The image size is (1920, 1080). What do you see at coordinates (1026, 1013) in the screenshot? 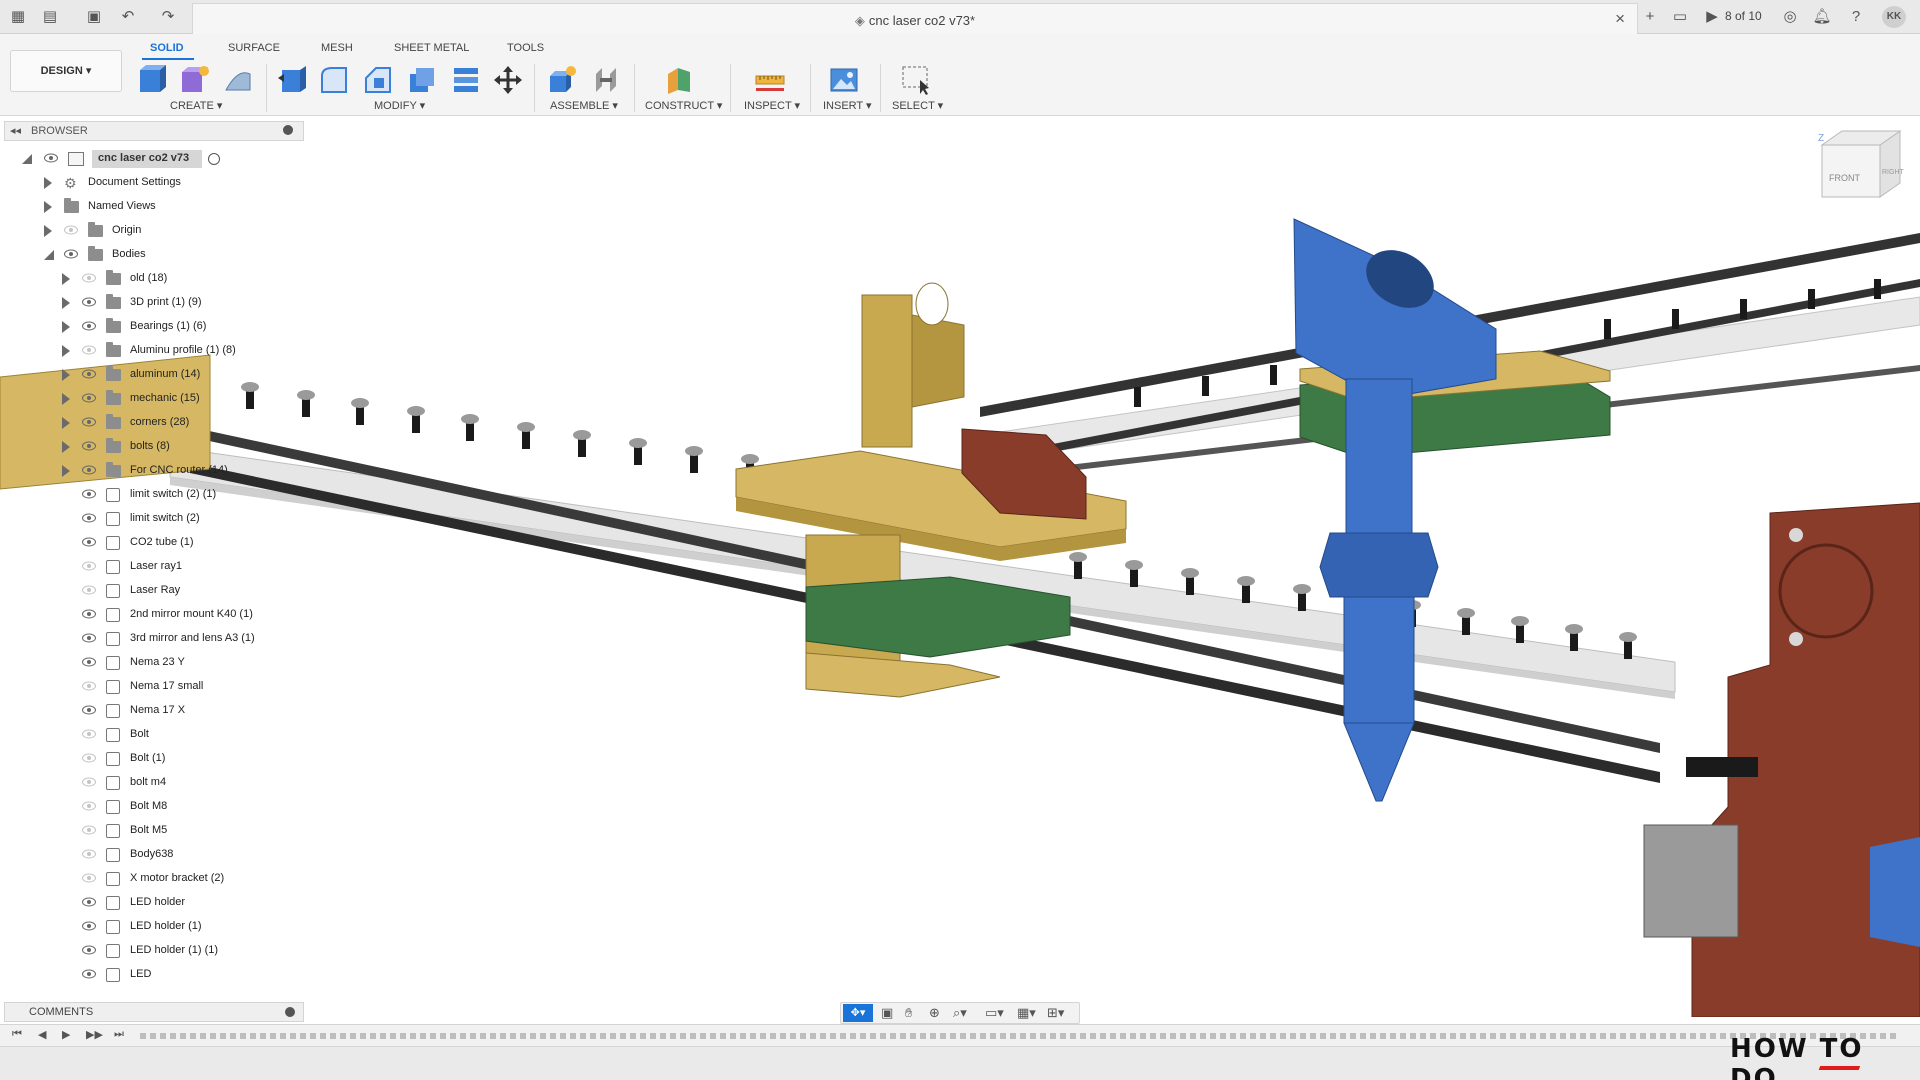
I see `grid-settings-icon: ▦▾` at bounding box center [1026, 1013].